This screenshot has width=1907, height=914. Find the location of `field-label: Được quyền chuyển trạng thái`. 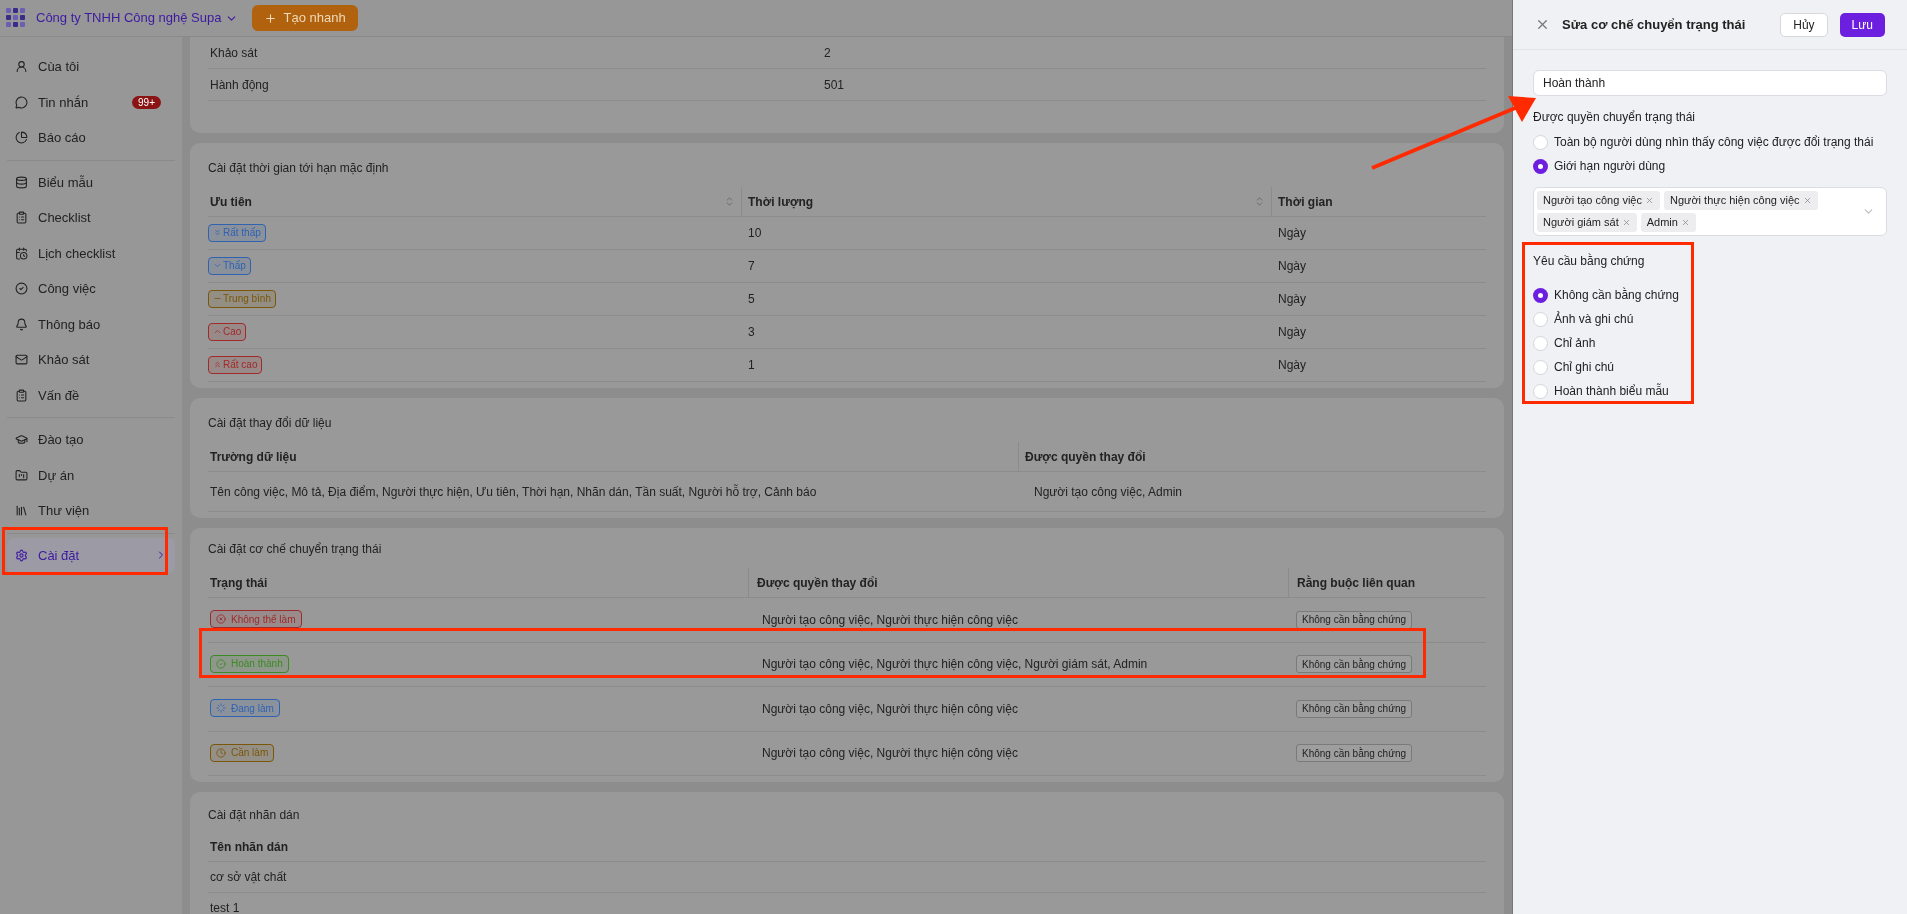

field-label: Được quyền chuyển trạng thái is located at coordinates (1614, 117).